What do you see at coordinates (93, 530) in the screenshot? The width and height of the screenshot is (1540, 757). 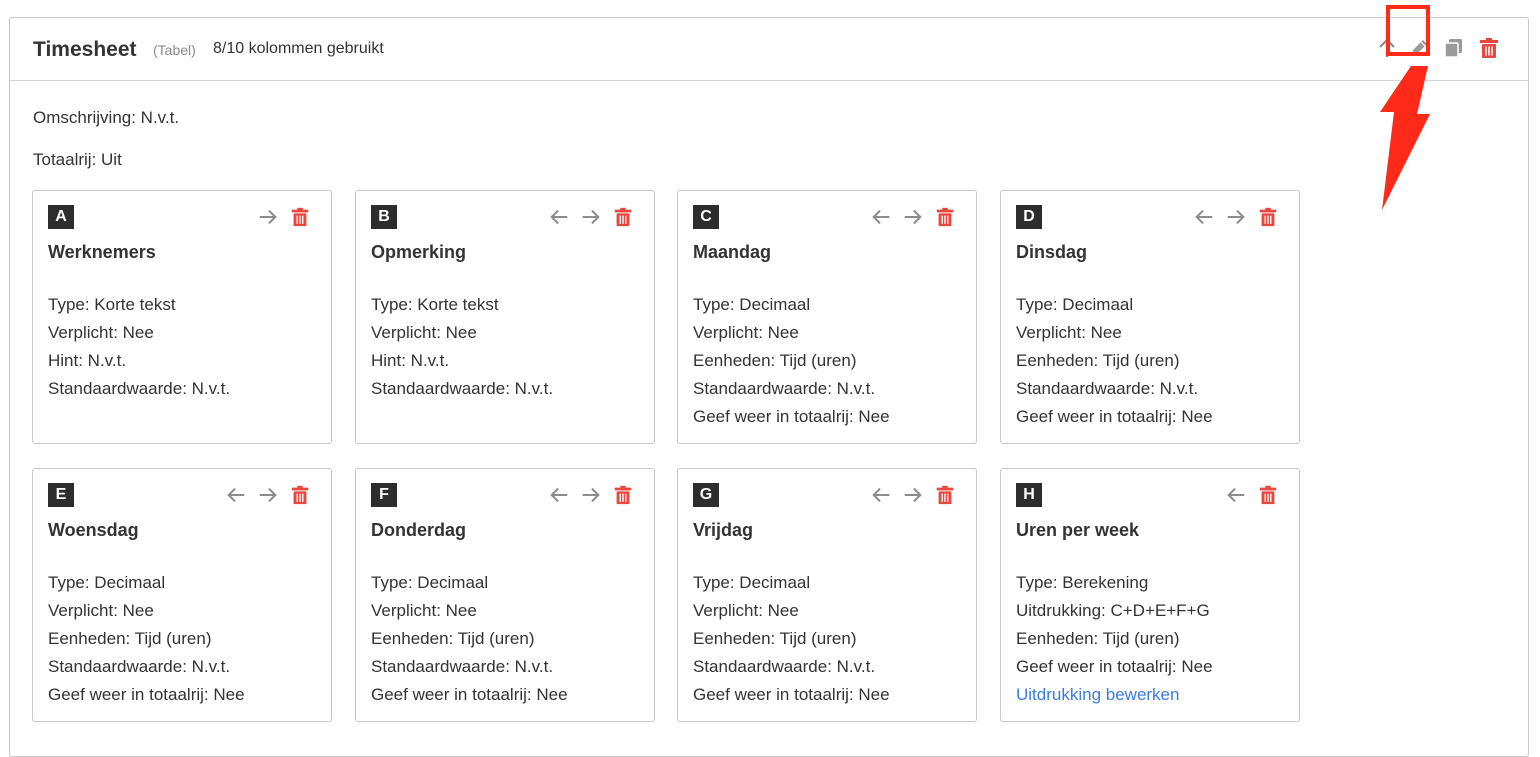 I see `column-title: Woensdag` at bounding box center [93, 530].